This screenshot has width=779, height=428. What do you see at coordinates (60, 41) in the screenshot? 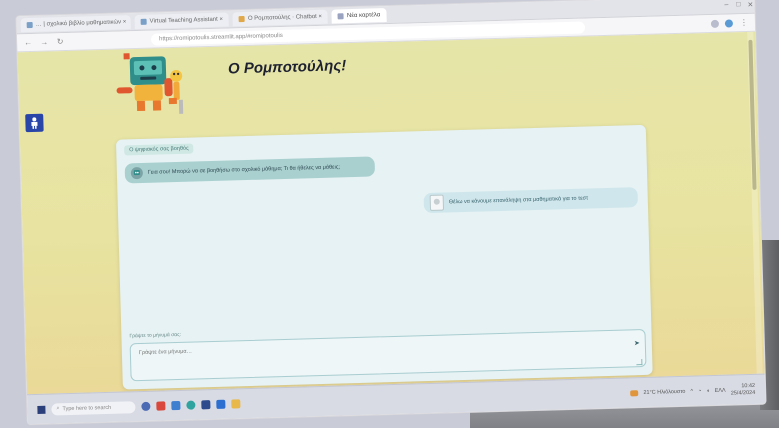
I see `reload-icon: ↻` at bounding box center [60, 41].